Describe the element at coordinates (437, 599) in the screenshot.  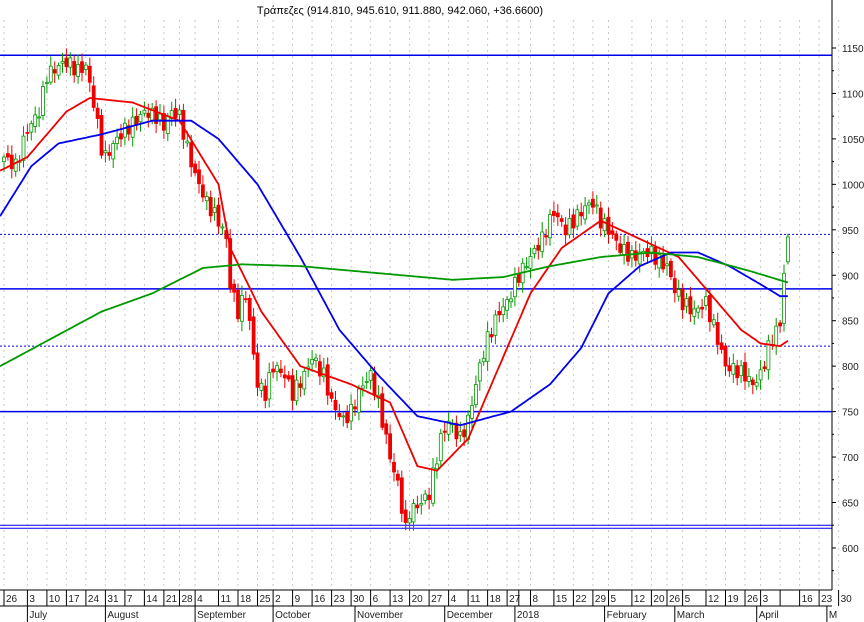
I see `x-tick-label: 27` at that location.